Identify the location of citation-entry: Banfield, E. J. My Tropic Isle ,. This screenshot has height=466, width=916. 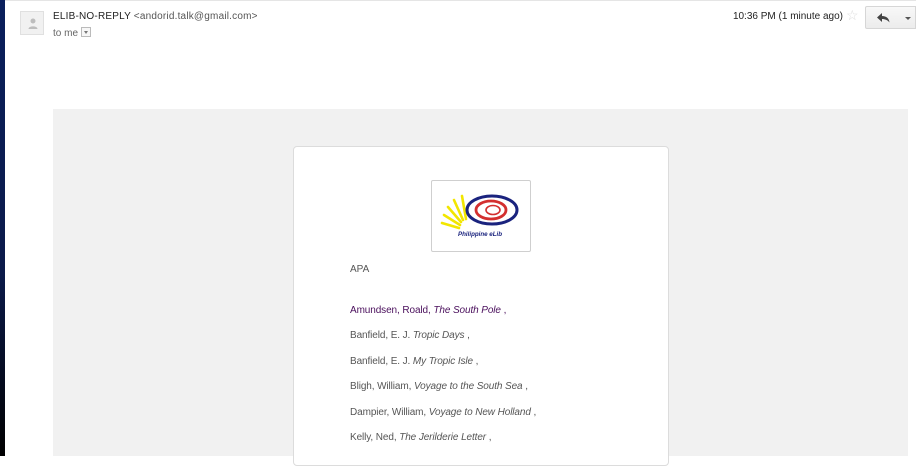
(443, 368).